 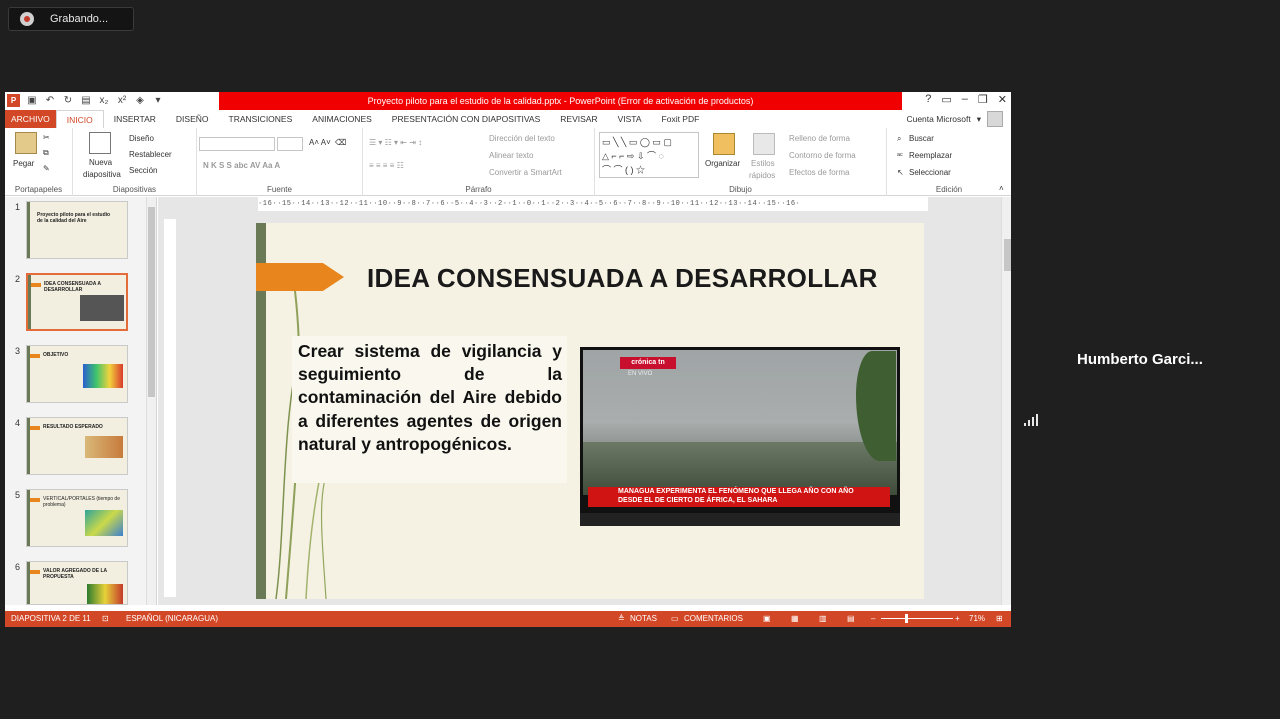 What do you see at coordinates (46, 153) in the screenshot?
I see `copy-icon: ⧉` at bounding box center [46, 153].